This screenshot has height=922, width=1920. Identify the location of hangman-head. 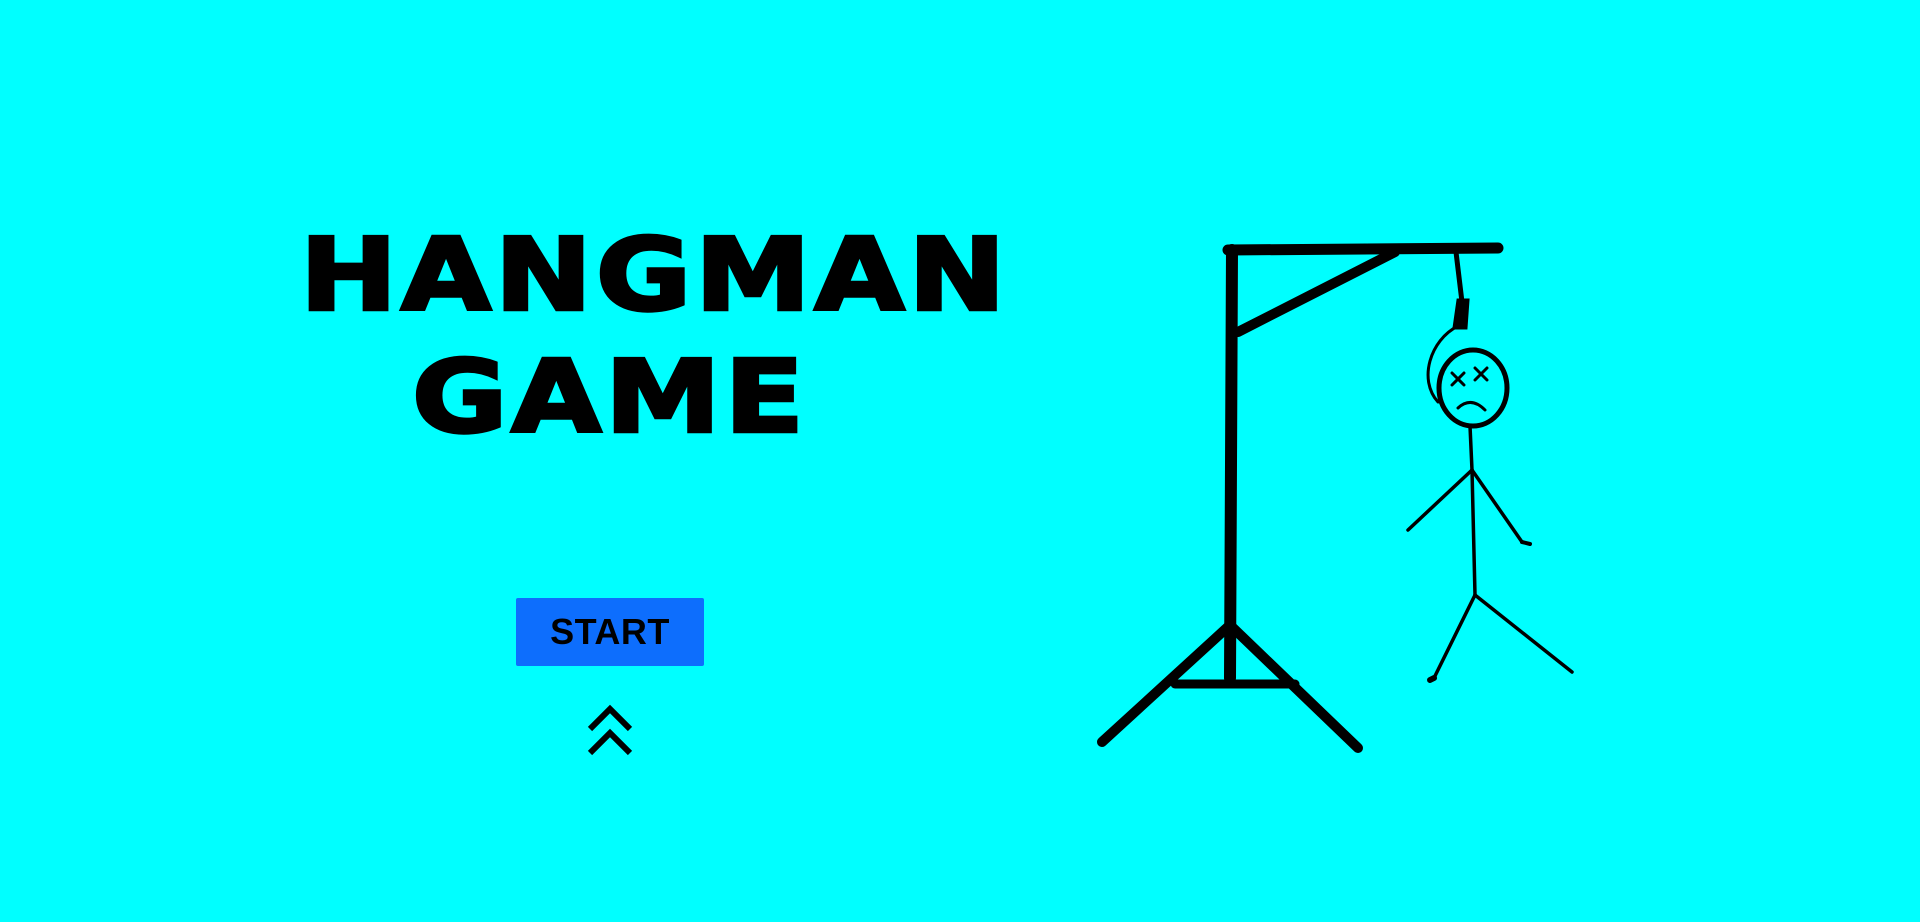
(1473, 388).